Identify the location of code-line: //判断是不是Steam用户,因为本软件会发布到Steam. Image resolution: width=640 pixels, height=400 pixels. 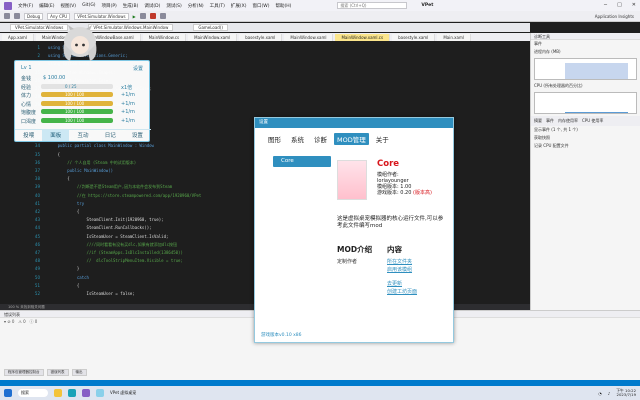
(110, 187).